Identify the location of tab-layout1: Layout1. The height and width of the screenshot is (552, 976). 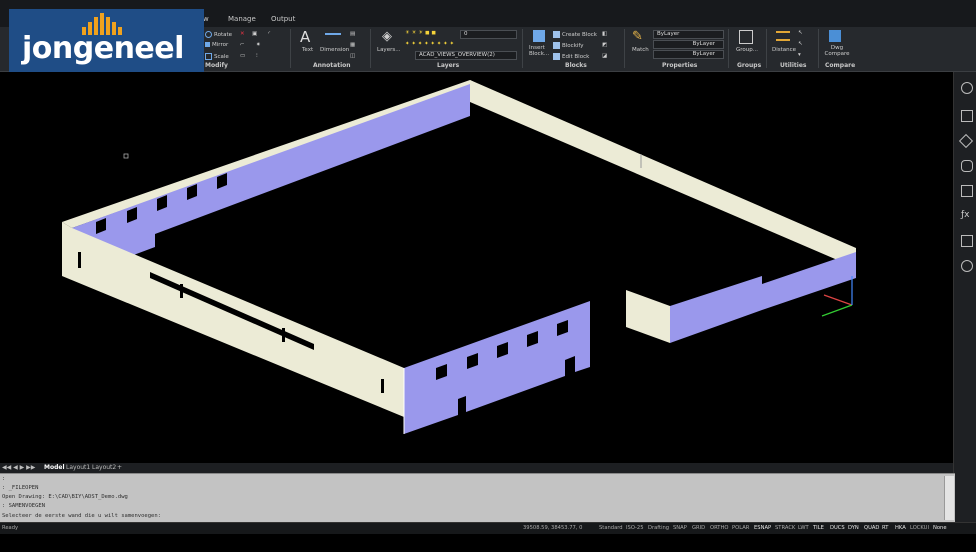
(78, 467).